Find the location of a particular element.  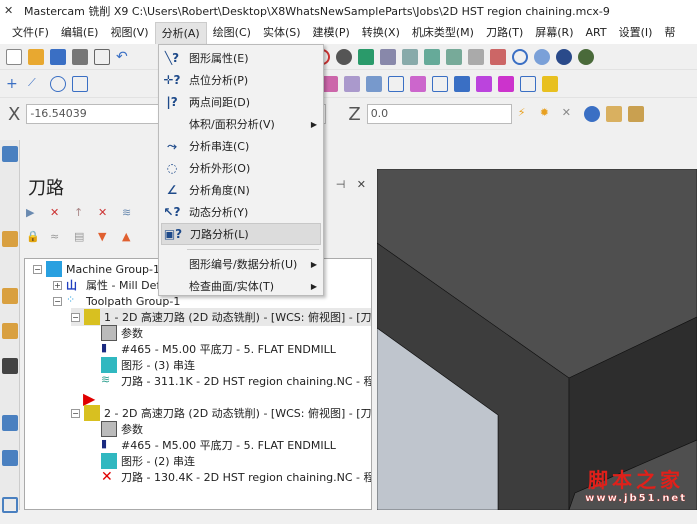

properties-icon: 山 is located at coordinates (71, 285).